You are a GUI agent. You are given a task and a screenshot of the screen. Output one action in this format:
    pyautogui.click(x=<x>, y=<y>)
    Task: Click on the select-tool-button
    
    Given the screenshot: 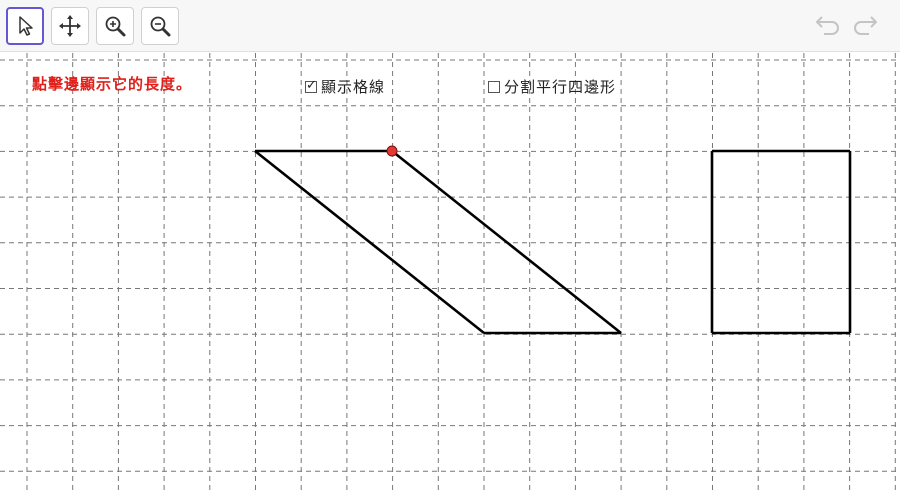 What is the action you would take?
    pyautogui.click(x=25, y=26)
    